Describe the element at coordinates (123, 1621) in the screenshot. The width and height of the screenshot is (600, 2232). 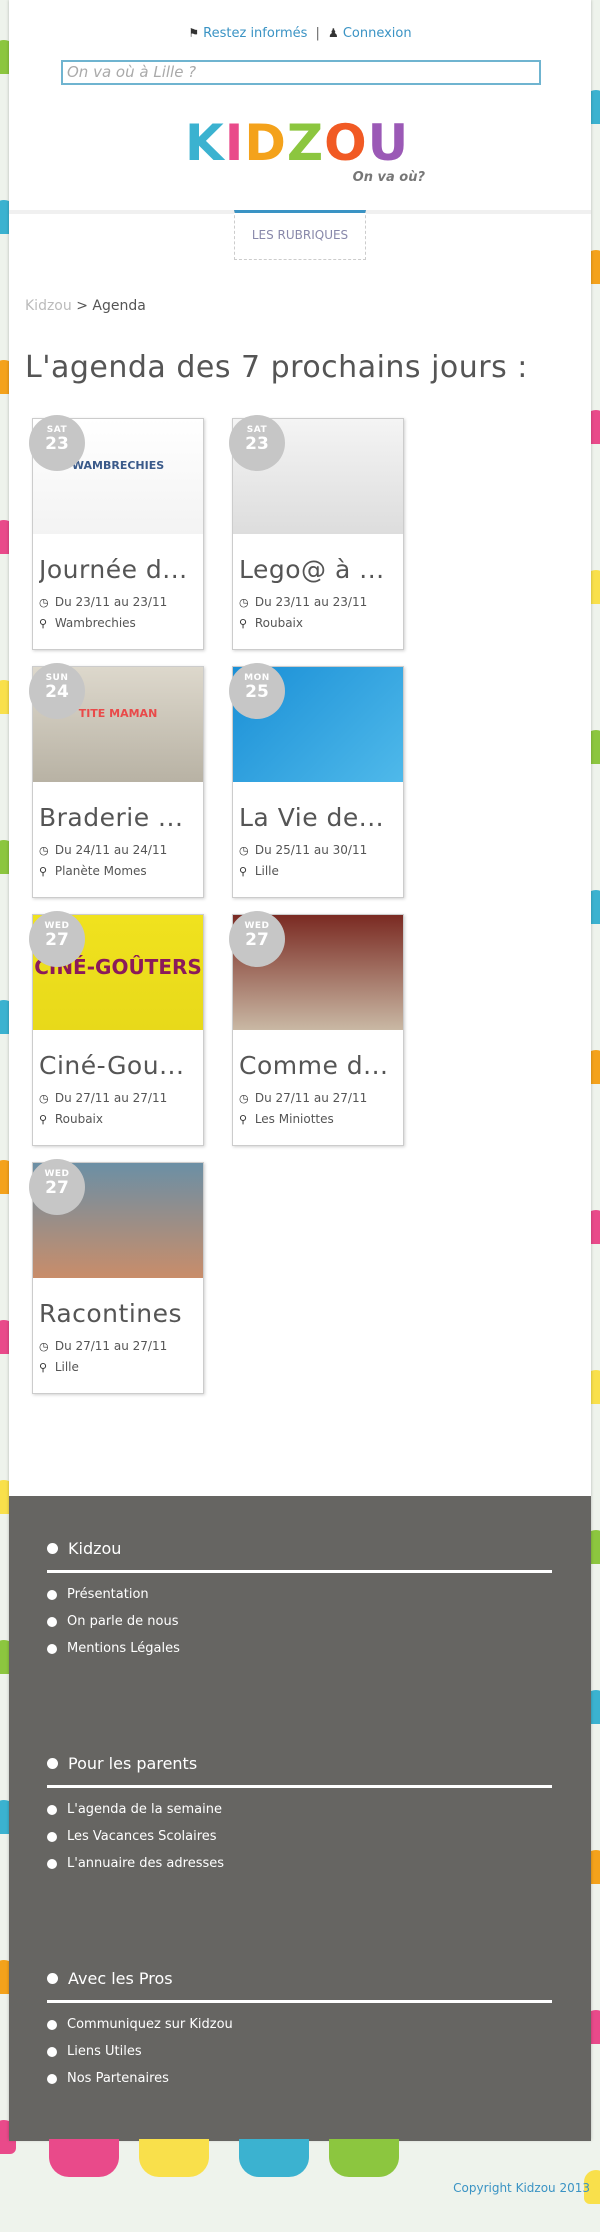
I see `footer-link-text: On parle de nous` at that location.